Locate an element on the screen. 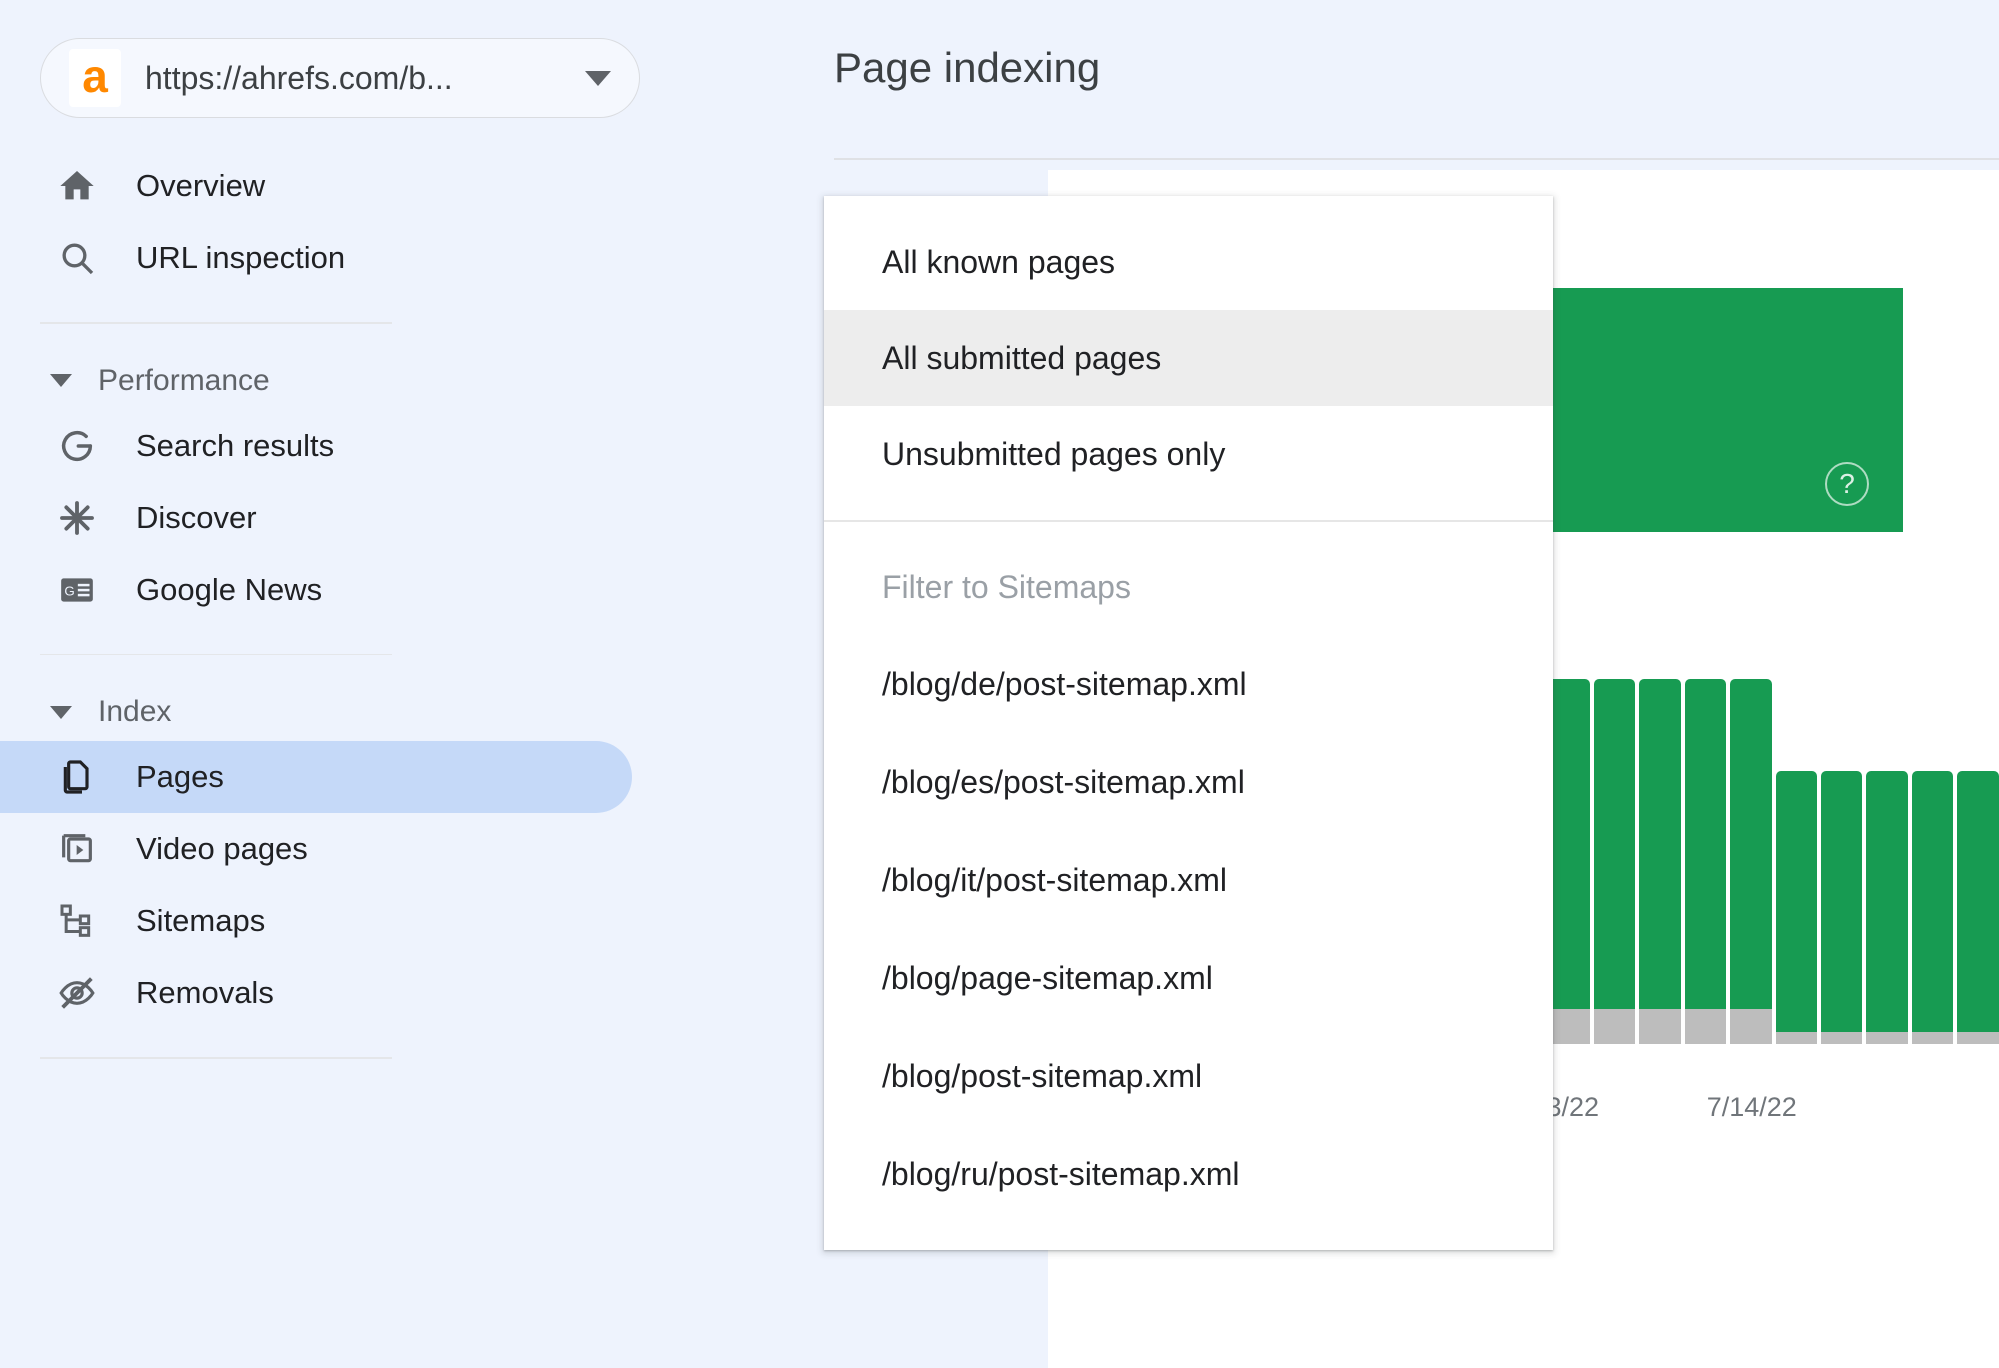  sidebar-item-label: Pages is located at coordinates (180, 776).